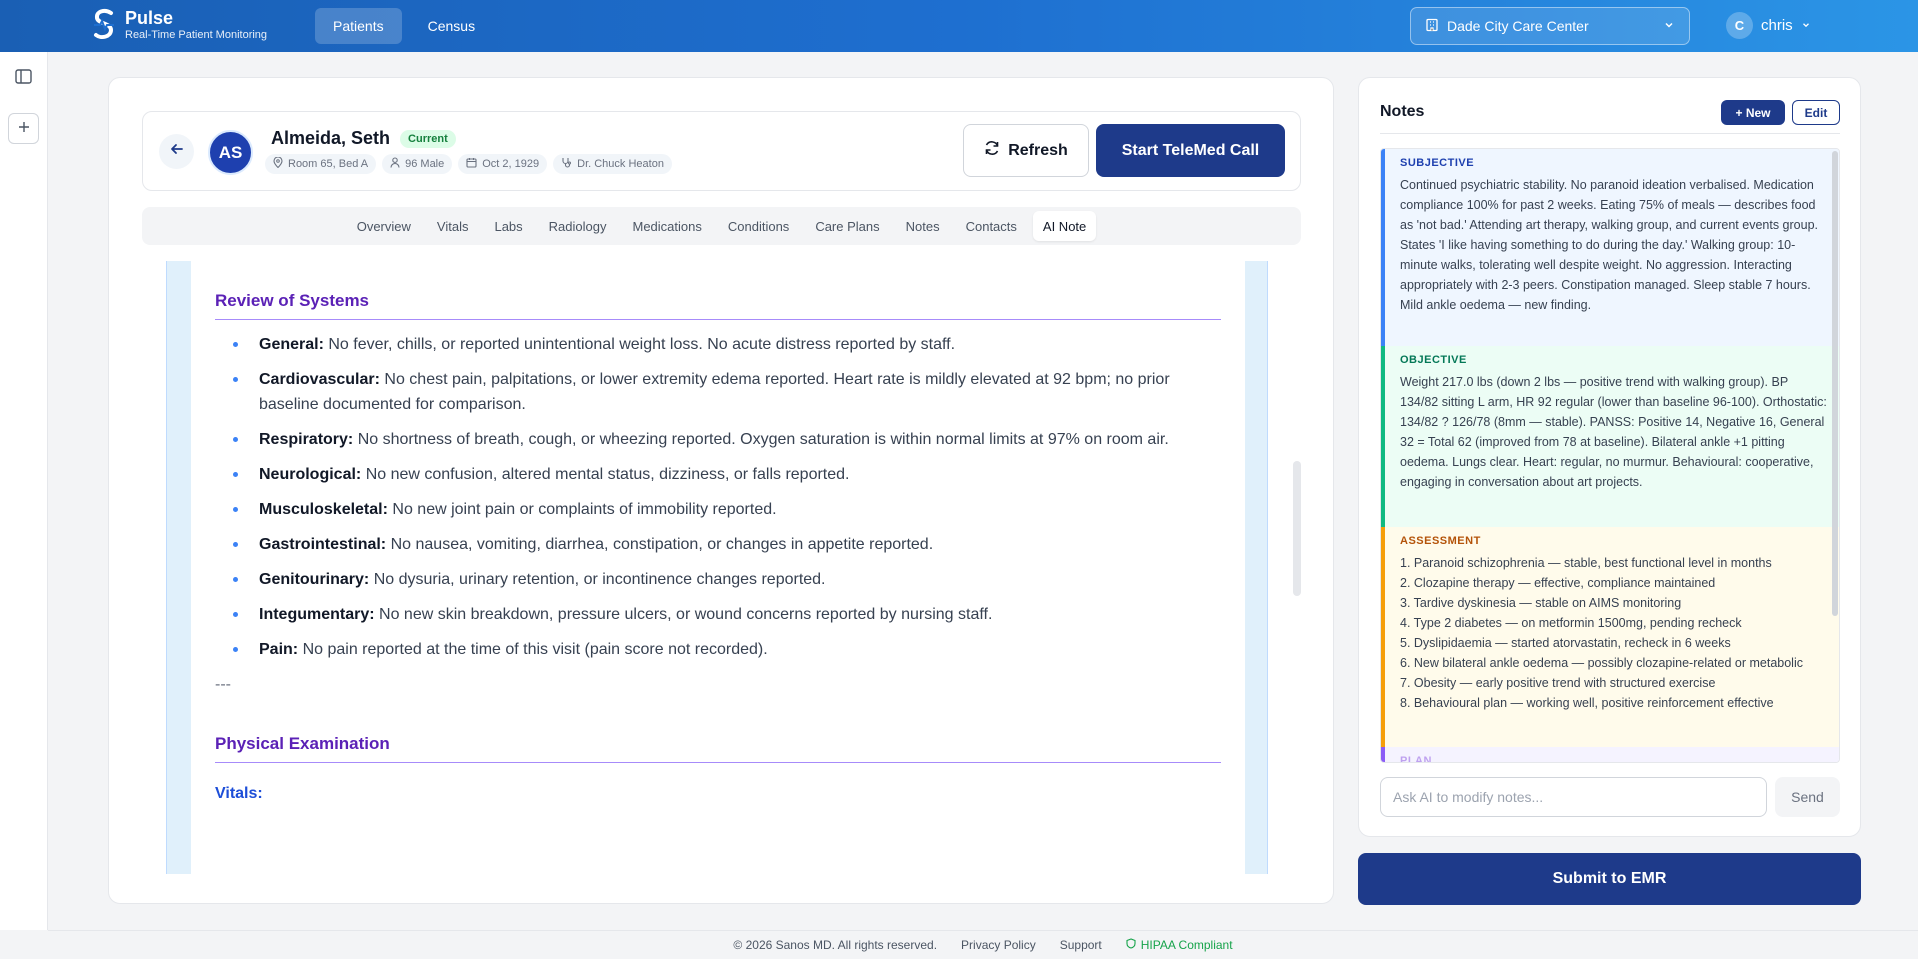  I want to click on subjective-label: SUBJECTIVE, so click(1437, 163).